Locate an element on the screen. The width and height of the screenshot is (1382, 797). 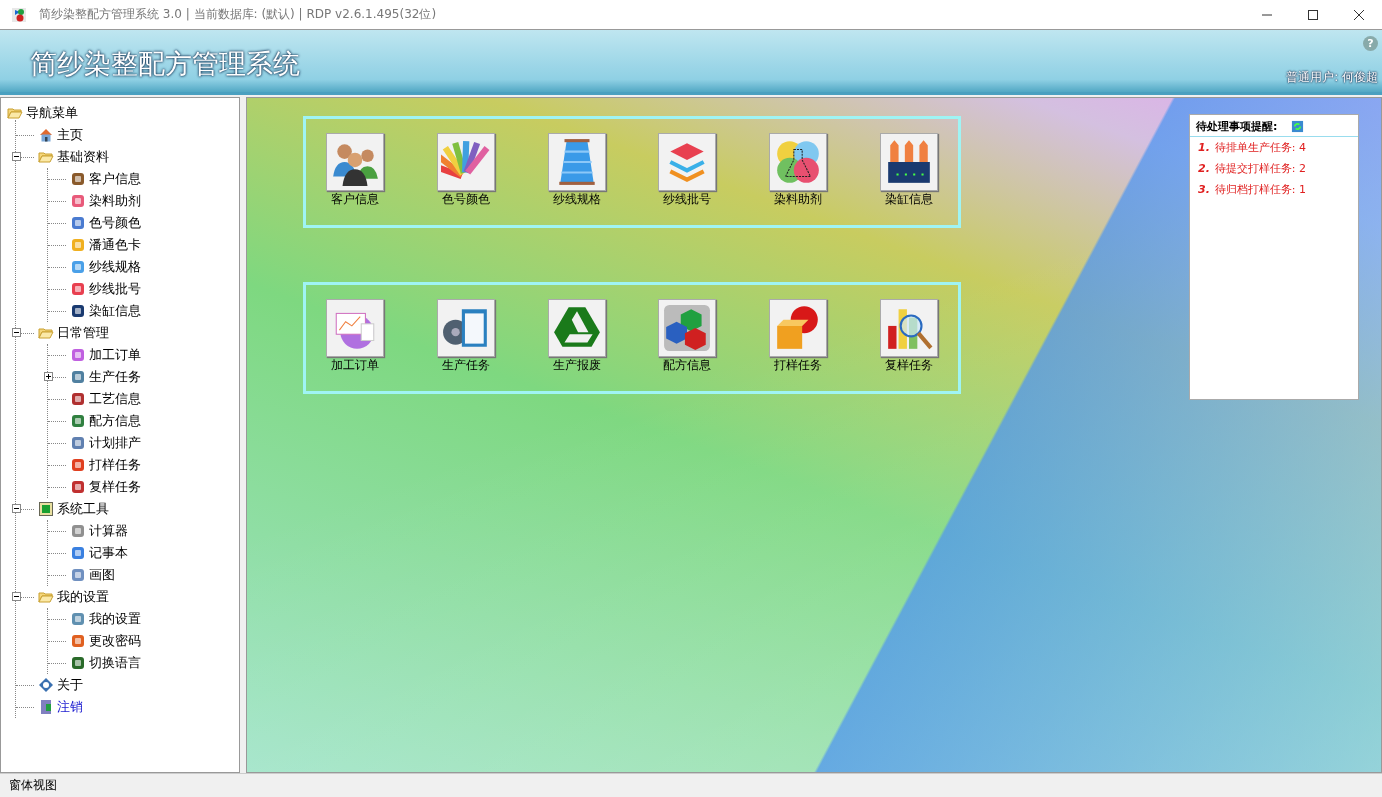
tree-item: 纱线批号 is located at coordinates (115, 289).